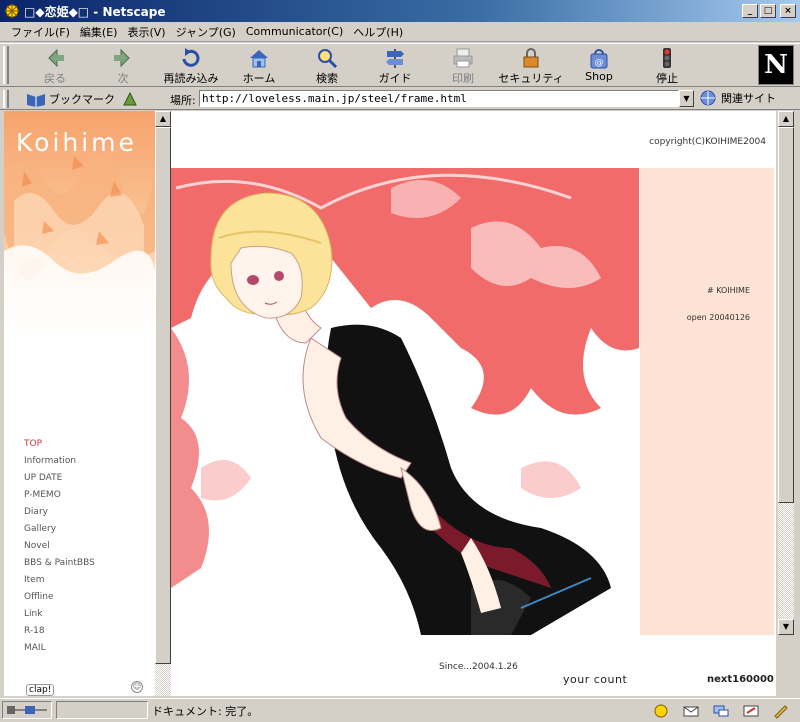  I want to click on smiley-icon: ☺, so click(137, 687).